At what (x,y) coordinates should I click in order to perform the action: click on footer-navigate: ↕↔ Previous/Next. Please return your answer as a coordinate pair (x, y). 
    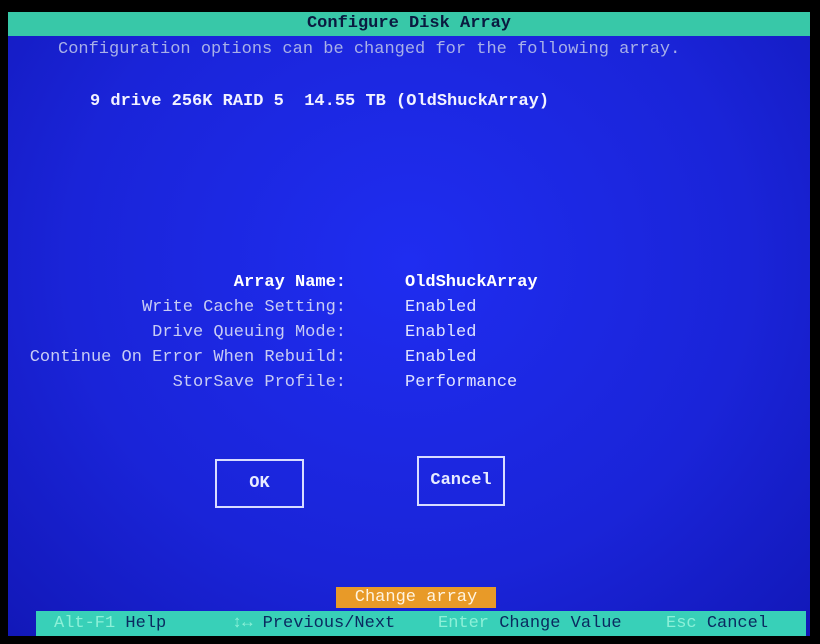
    Looking at the image, I should click on (313, 623).